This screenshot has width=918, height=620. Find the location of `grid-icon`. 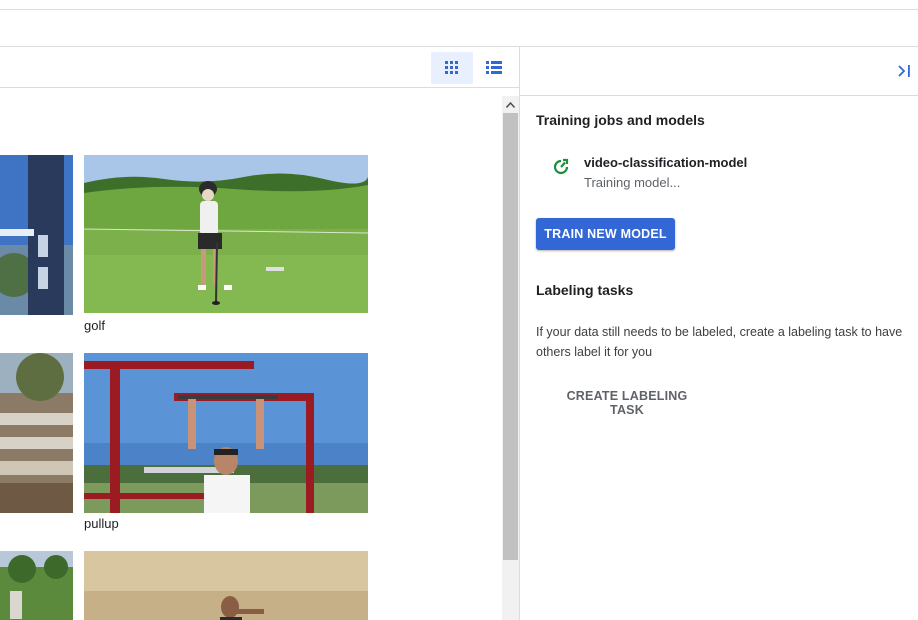

grid-icon is located at coordinates (451, 67).